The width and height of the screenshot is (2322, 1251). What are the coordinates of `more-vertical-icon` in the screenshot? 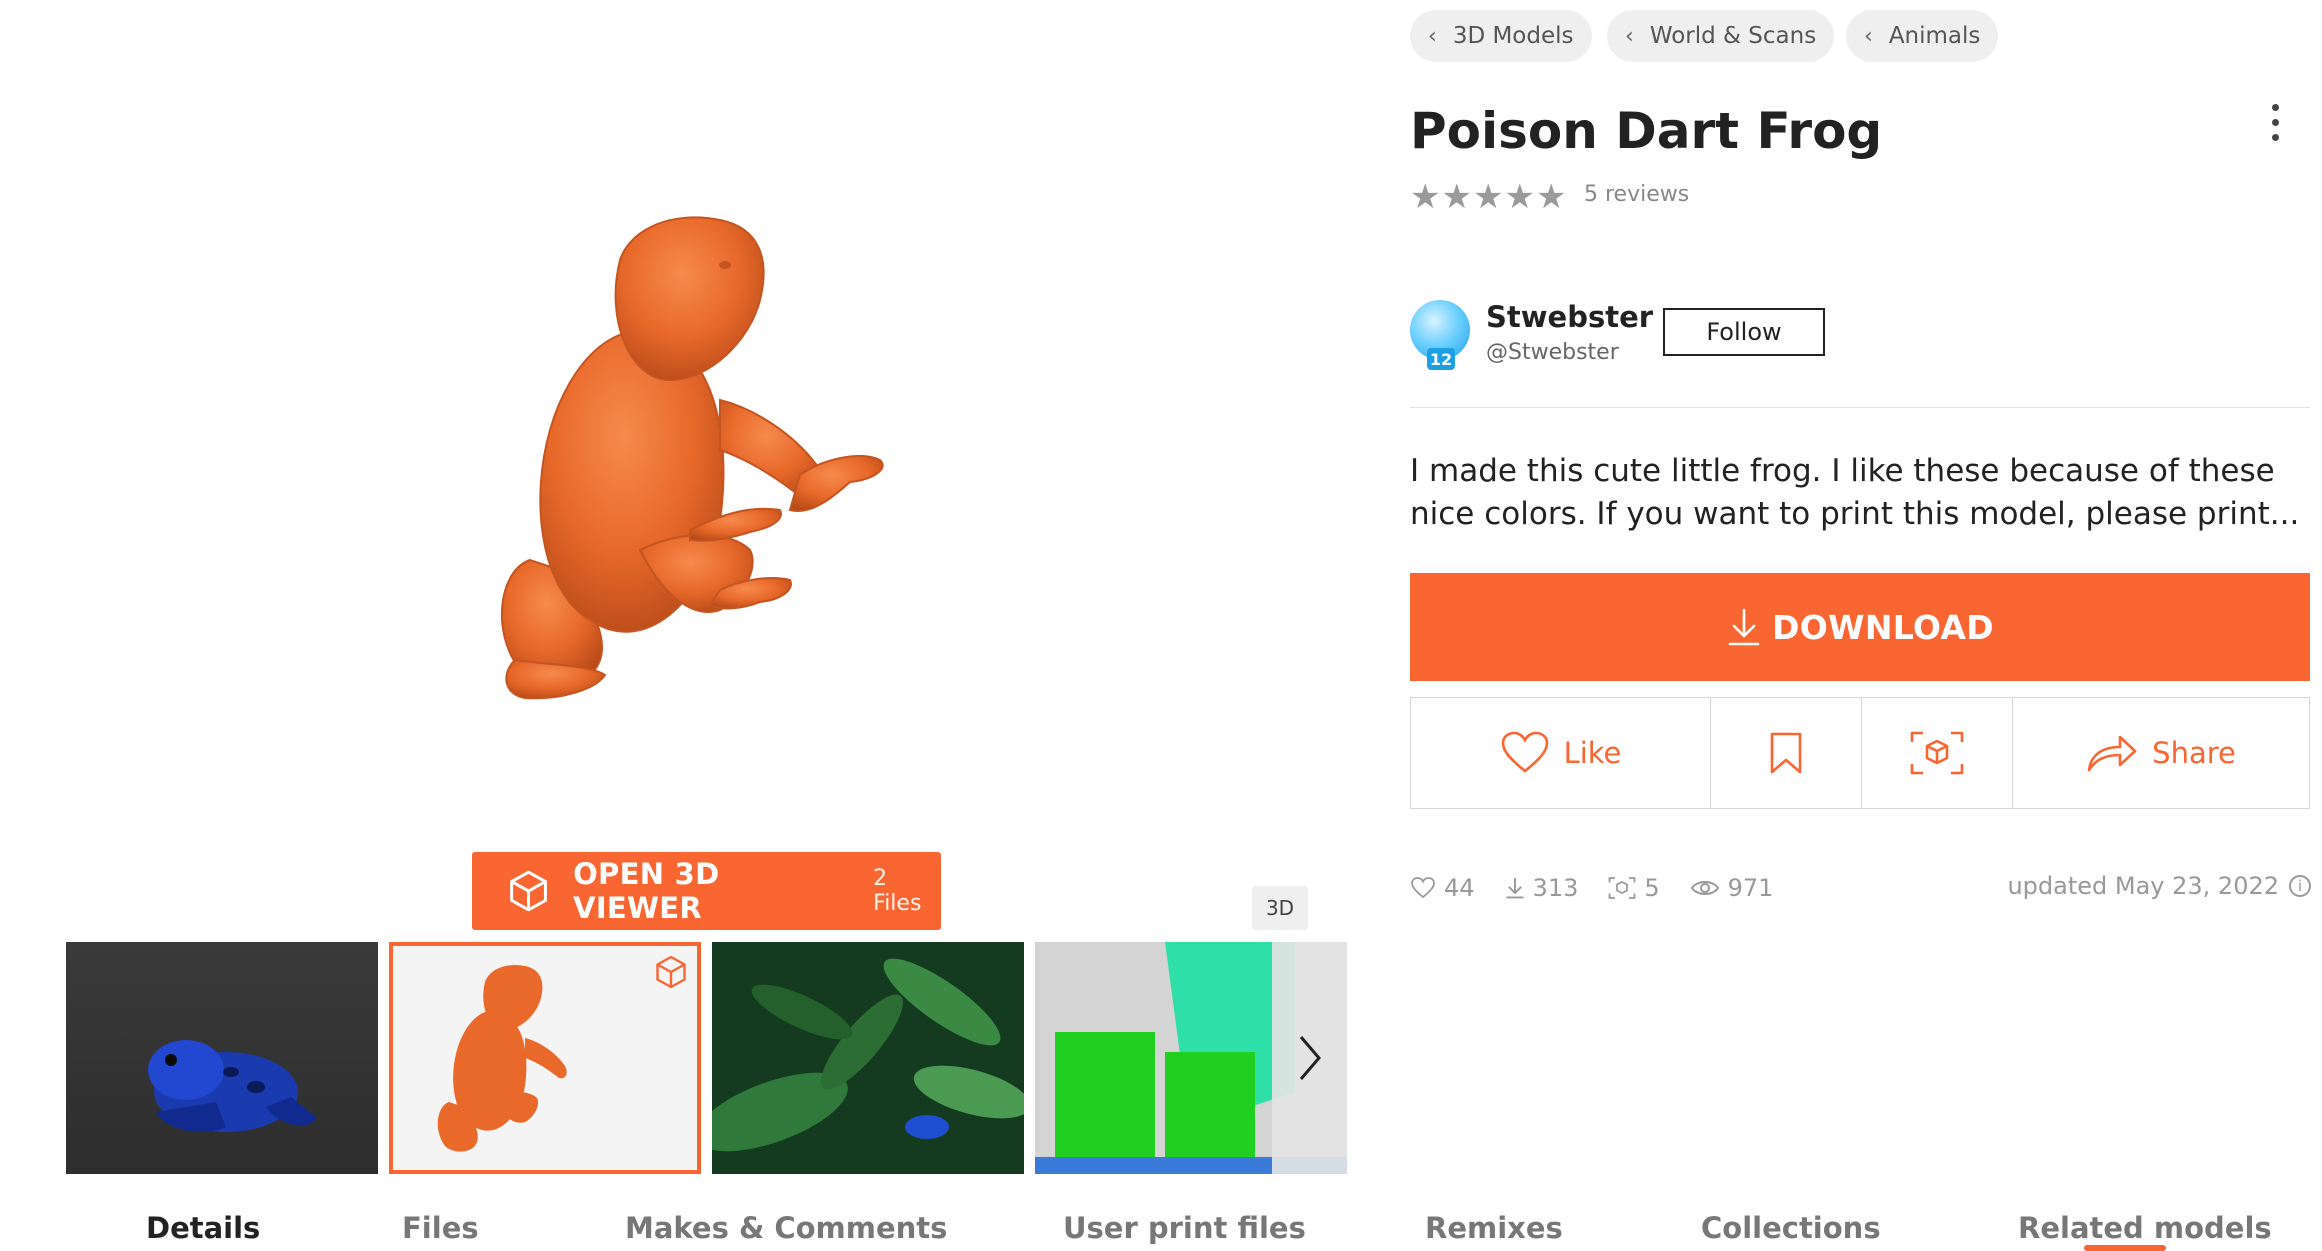 It's located at (2275, 126).